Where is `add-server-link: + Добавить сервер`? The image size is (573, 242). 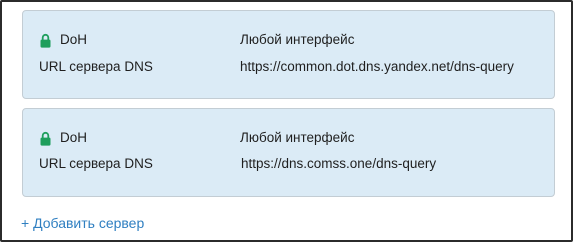 add-server-link: + Добавить сервер is located at coordinates (82, 223).